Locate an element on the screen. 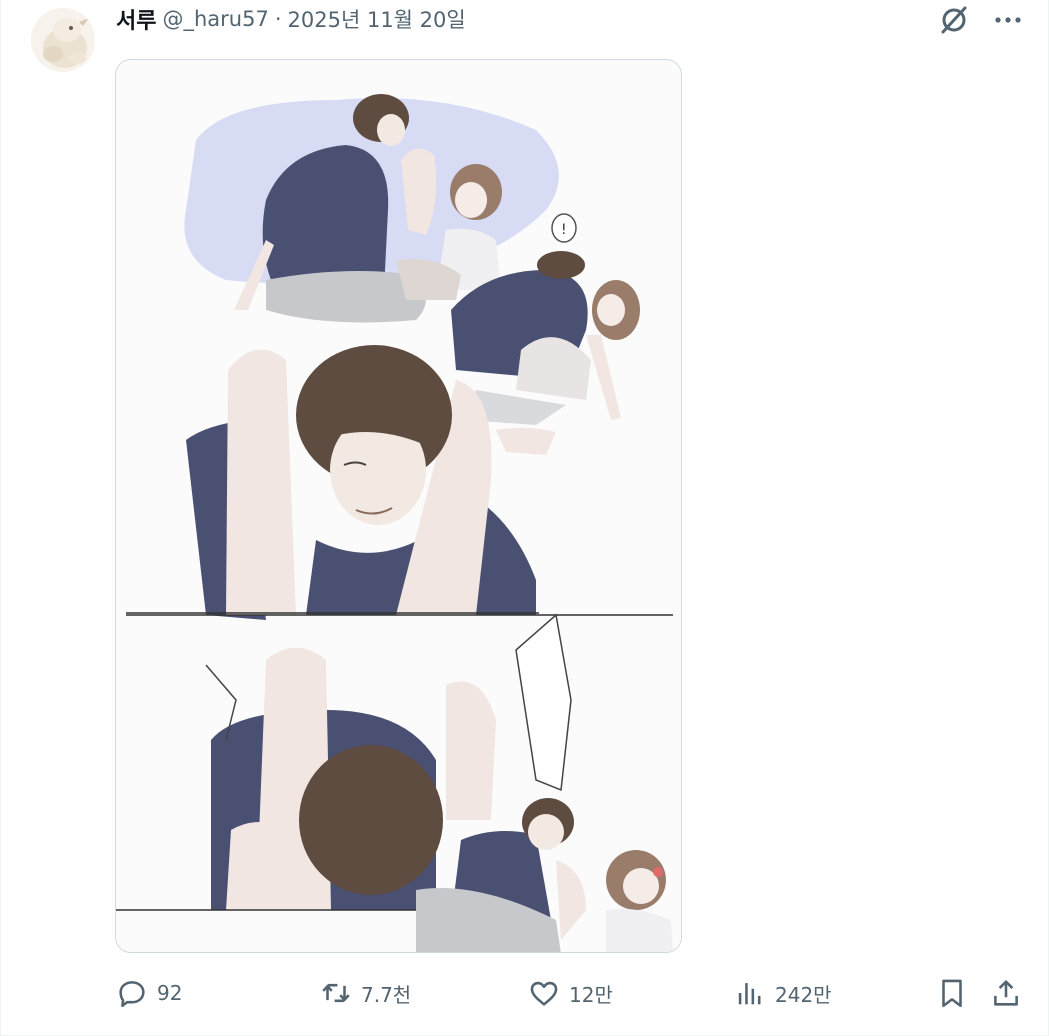 The image size is (1049, 1036). heart-icon is located at coordinates (544, 993).